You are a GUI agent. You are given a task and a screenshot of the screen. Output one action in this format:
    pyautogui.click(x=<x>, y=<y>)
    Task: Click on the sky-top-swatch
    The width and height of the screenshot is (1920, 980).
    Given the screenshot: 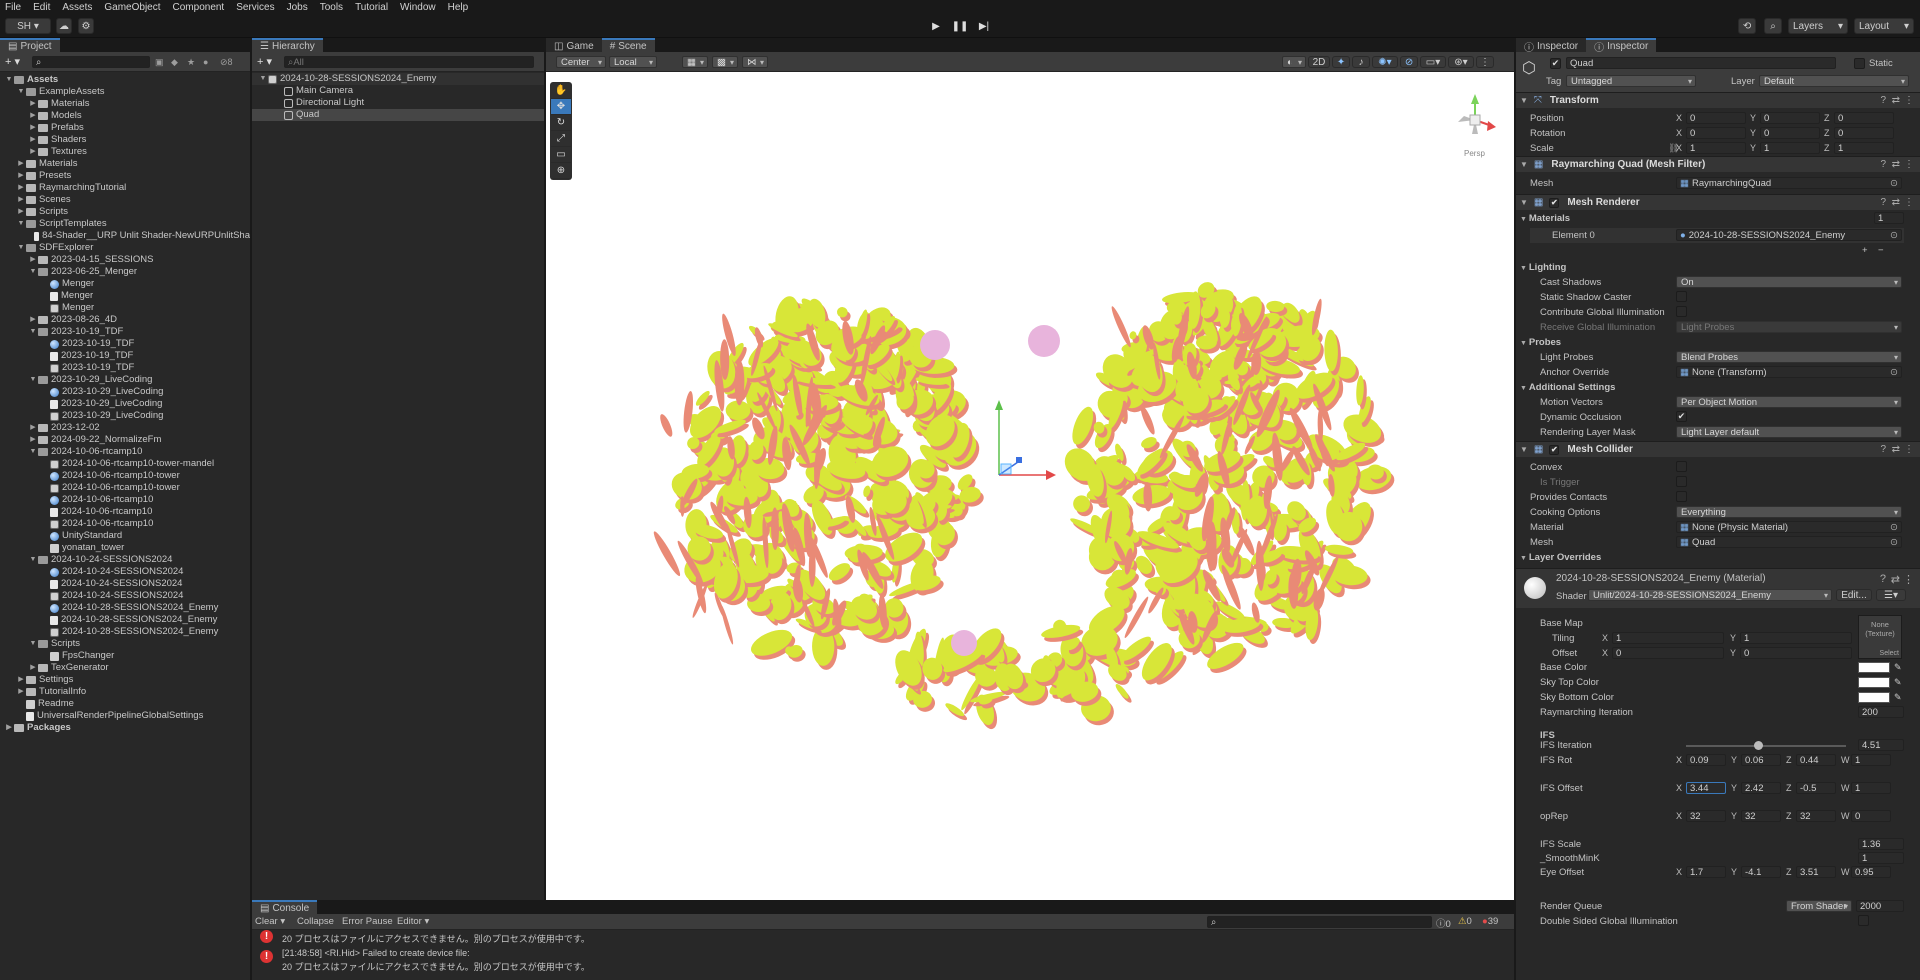 What is the action you would take?
    pyautogui.click(x=1874, y=682)
    